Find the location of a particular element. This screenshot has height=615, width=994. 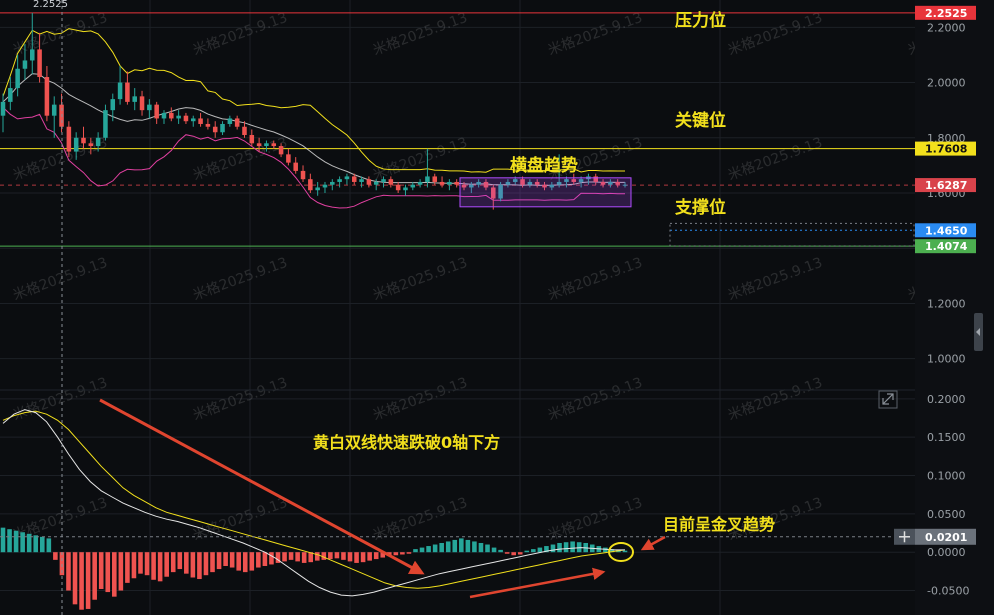

scrollbar-handle is located at coordinates (978, 332).